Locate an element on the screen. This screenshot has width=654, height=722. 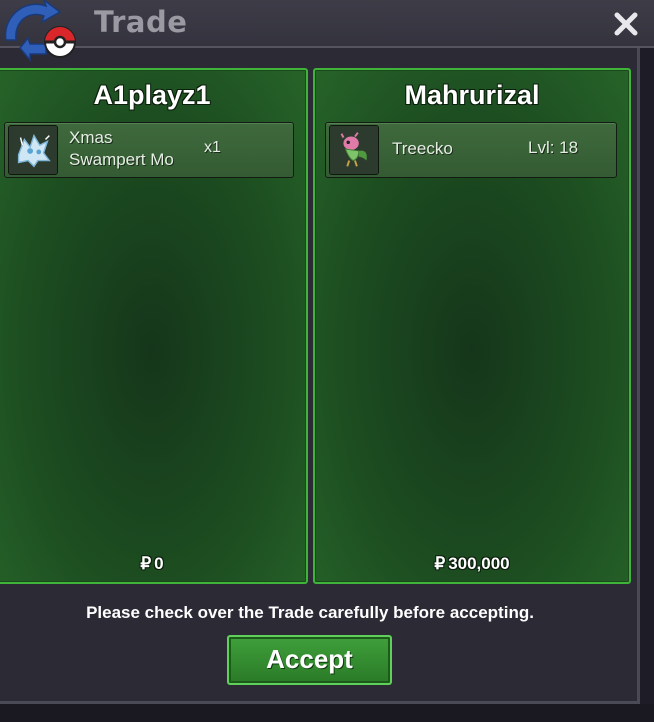
close-icon is located at coordinates (626, 24).